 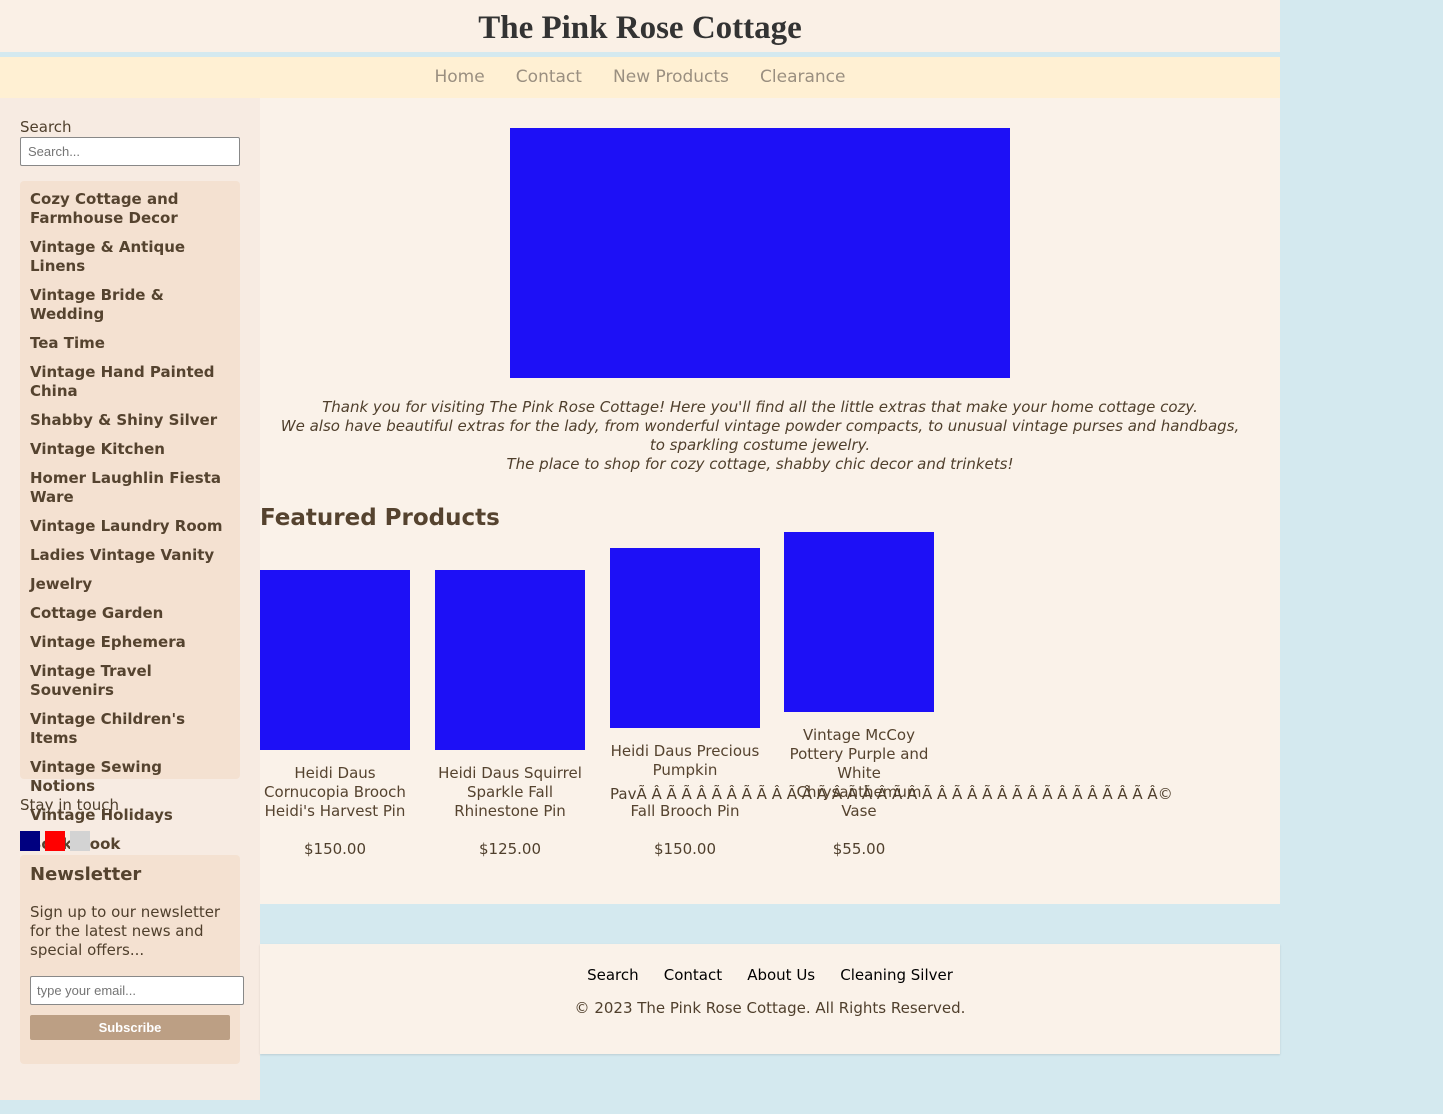 What do you see at coordinates (693, 975) in the screenshot?
I see `footer-contact-link: Contact` at bounding box center [693, 975].